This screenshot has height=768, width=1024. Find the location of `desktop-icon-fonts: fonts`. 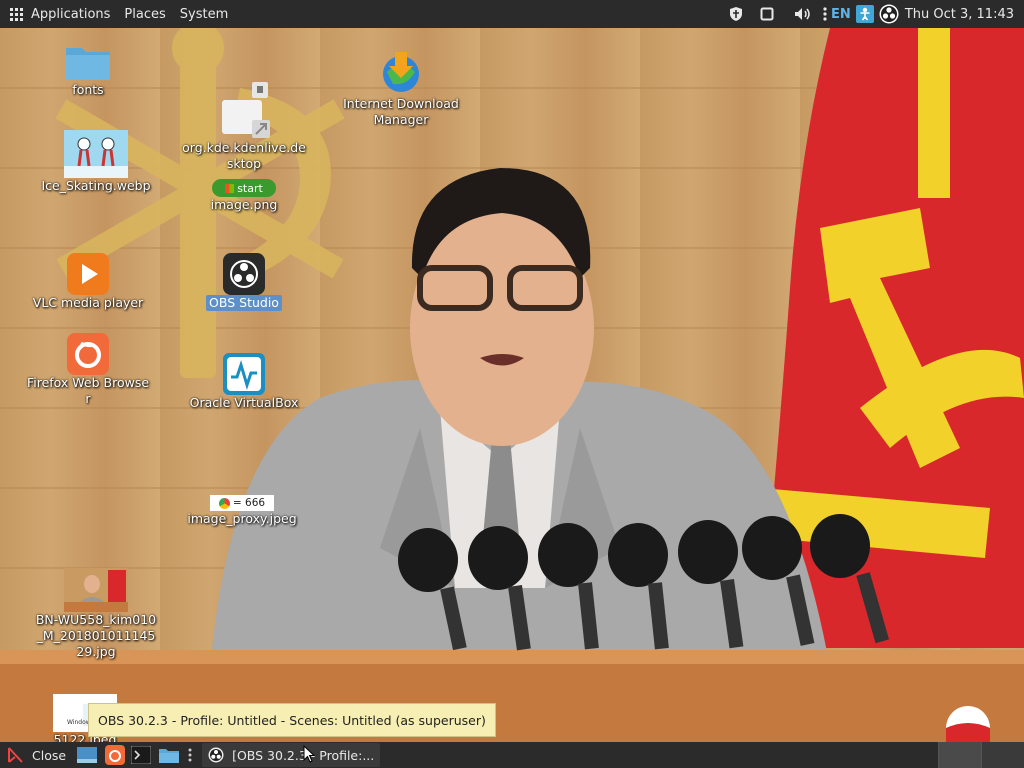

desktop-icon-fonts: fonts is located at coordinates (88, 70).